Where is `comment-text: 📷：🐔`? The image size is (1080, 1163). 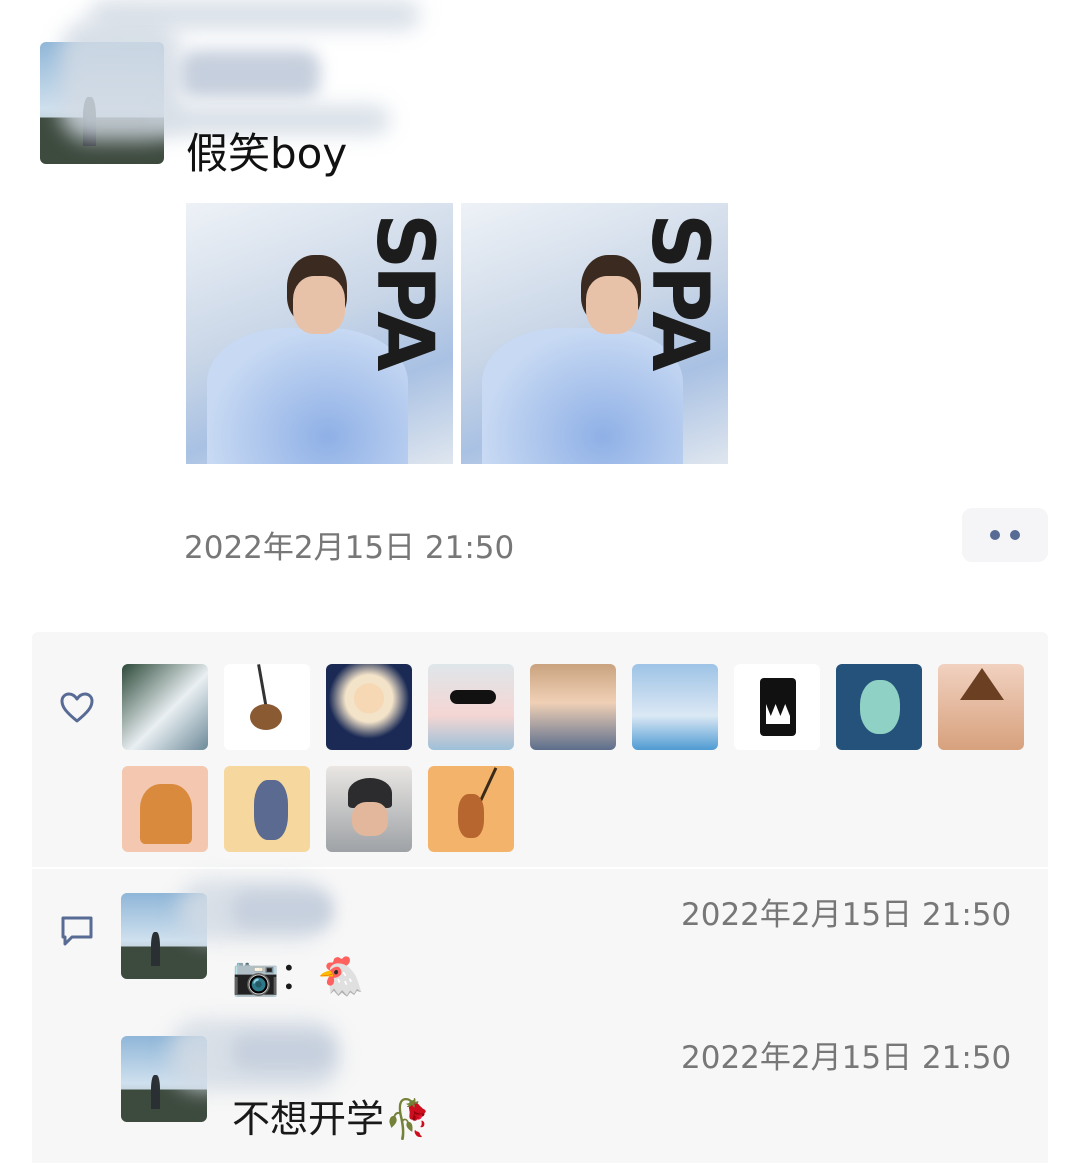
comment-text: 📷：🐔 is located at coordinates (298, 976).